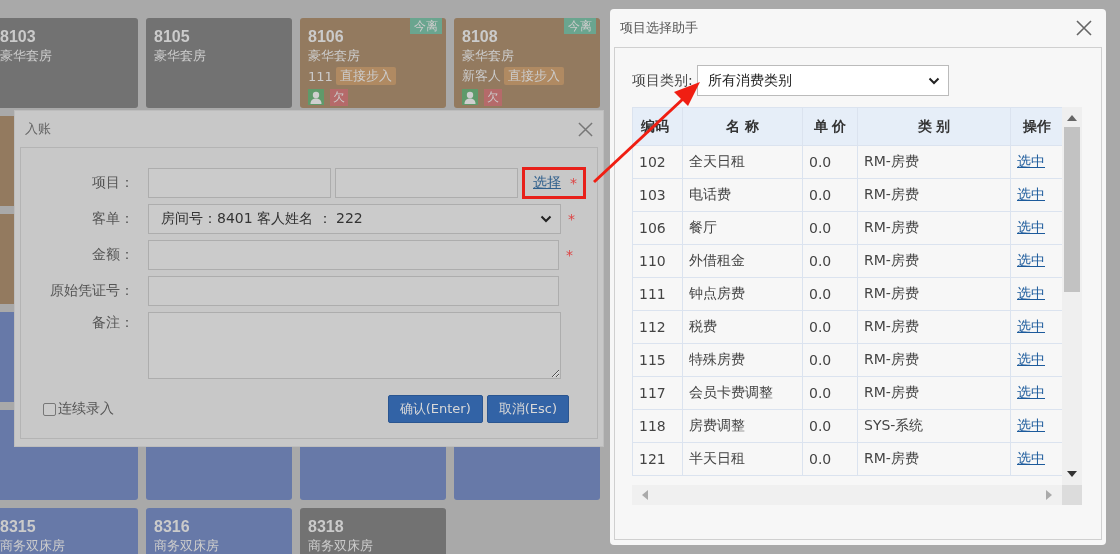 This screenshot has width=1120, height=554. What do you see at coordinates (742, 261) in the screenshot?
I see `table-cell: 外借租金` at bounding box center [742, 261].